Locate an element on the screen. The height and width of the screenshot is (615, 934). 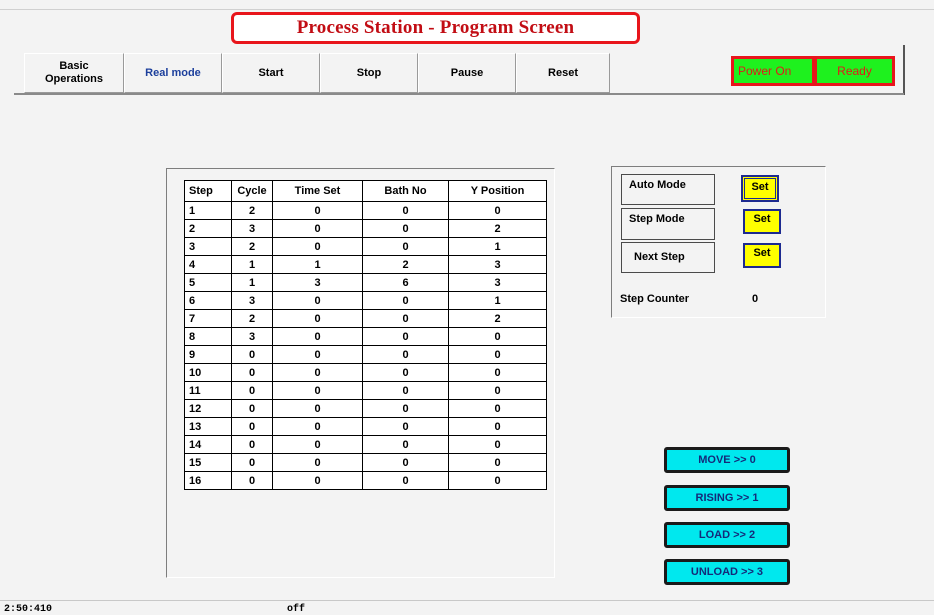
table-row: 83000 is located at coordinates (365, 336).